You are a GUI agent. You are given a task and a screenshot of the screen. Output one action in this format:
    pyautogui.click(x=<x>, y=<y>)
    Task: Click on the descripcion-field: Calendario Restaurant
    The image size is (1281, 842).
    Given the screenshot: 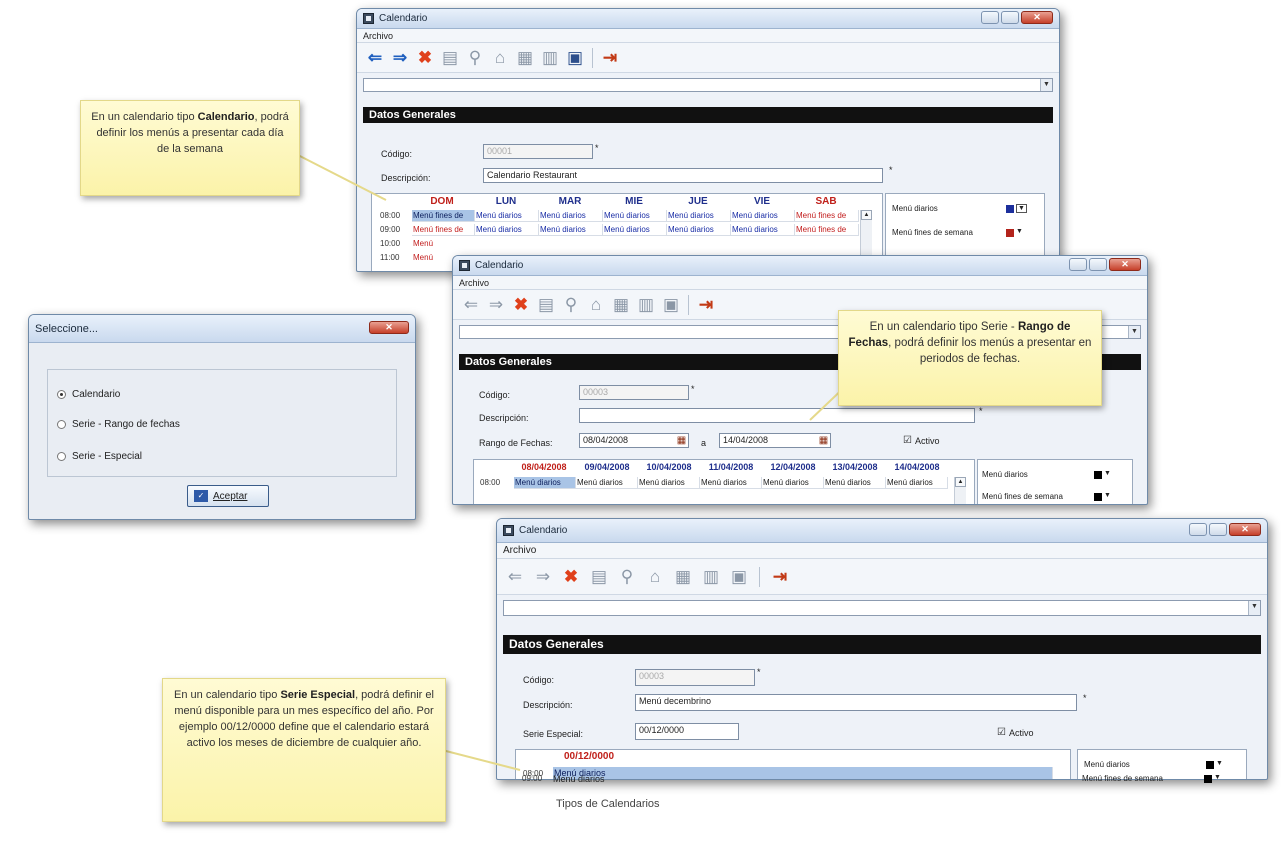 What is the action you would take?
    pyautogui.click(x=683, y=175)
    